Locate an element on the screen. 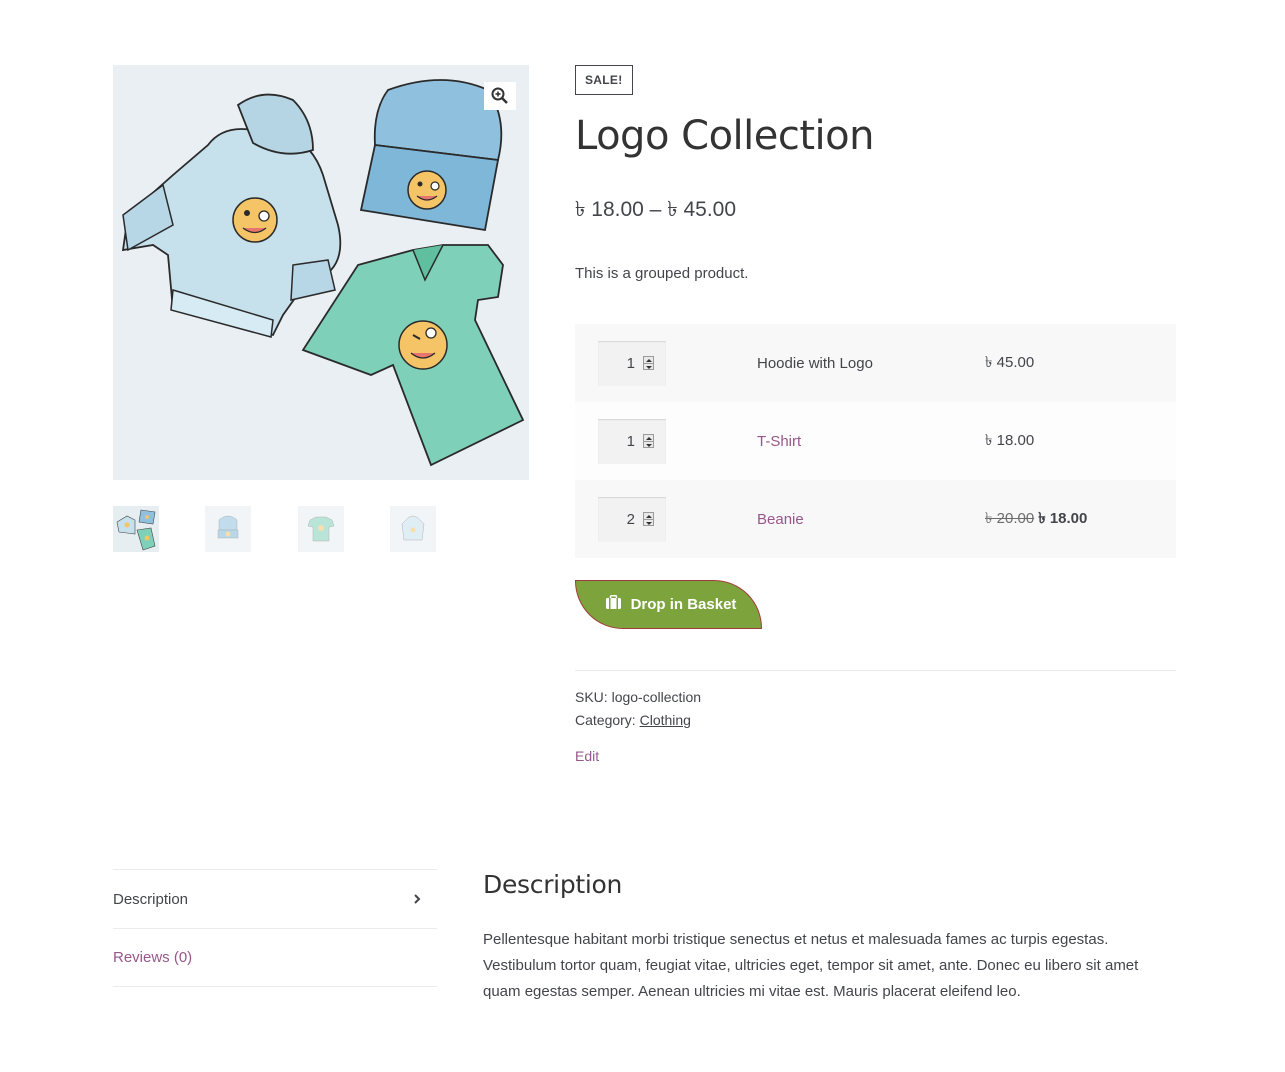  product-tabs: Description Reviews (0) is located at coordinates (275, 928).